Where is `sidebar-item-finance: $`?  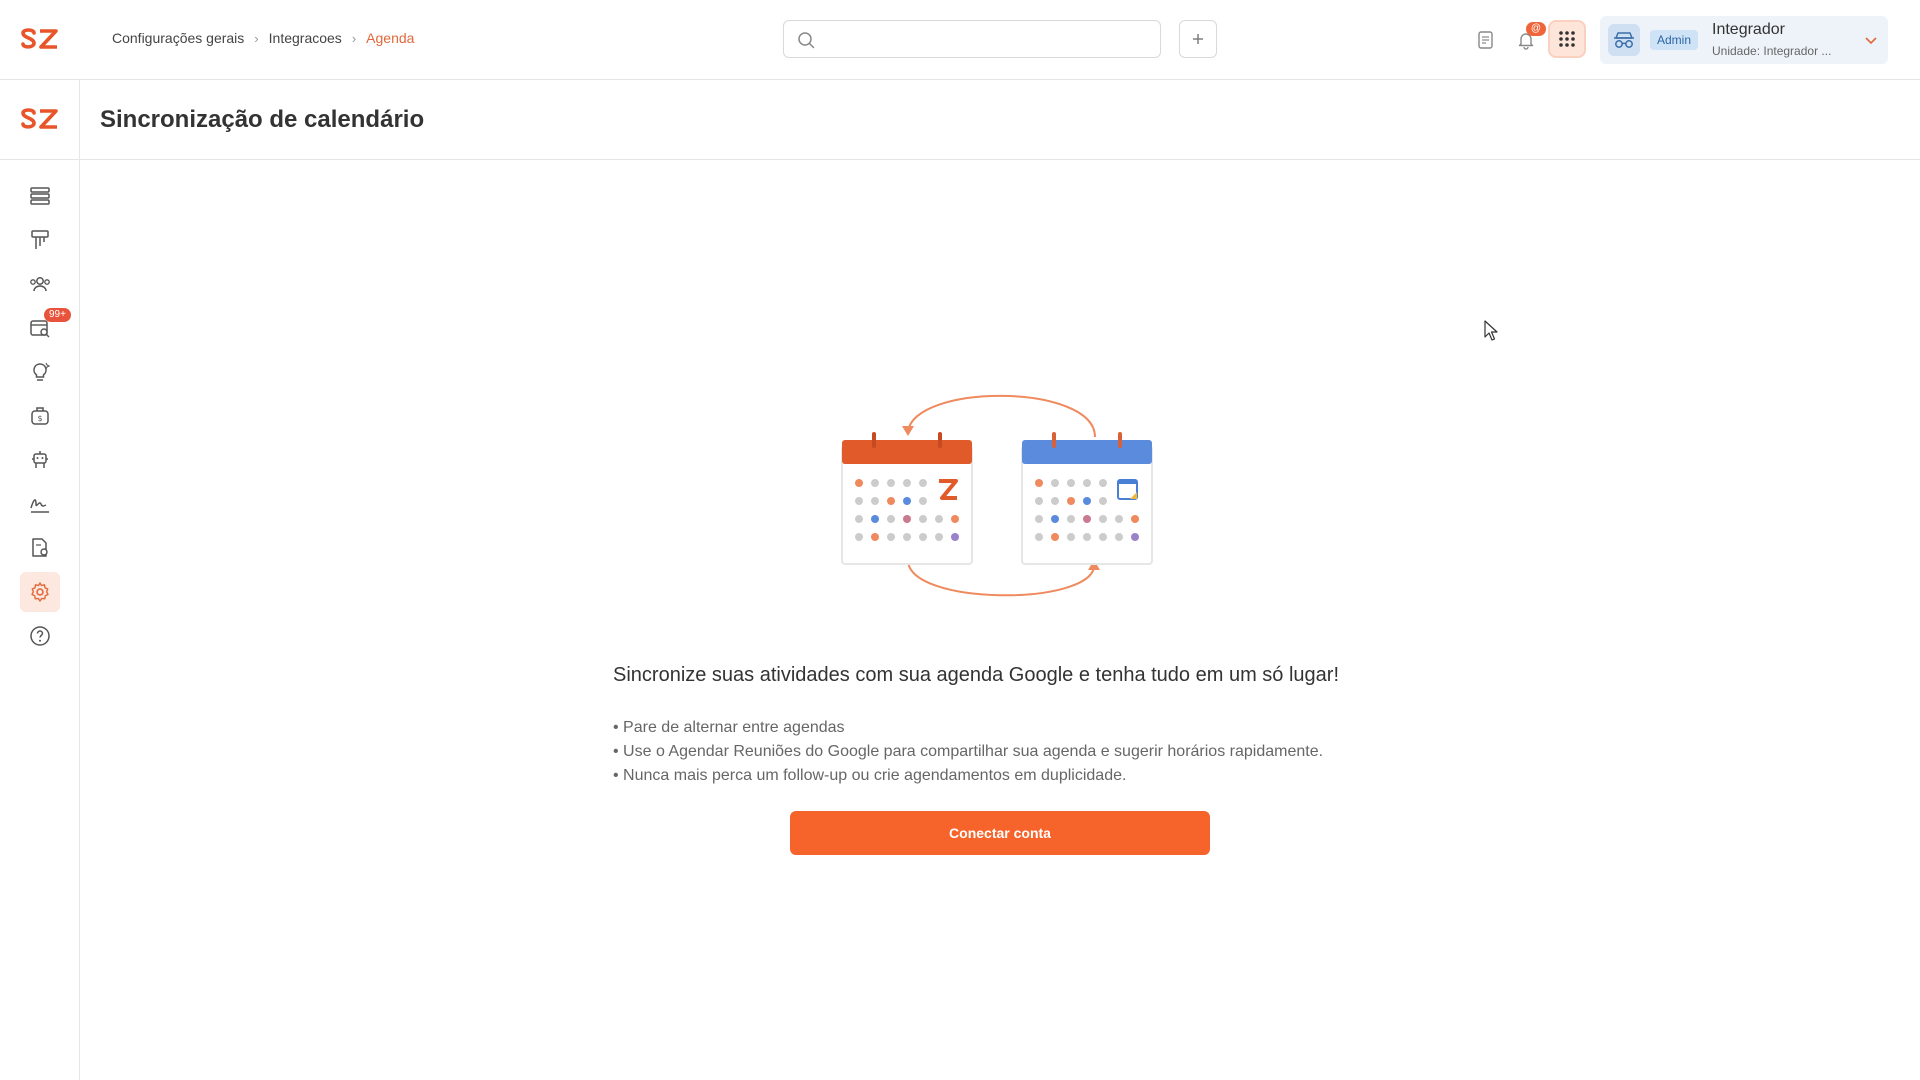 sidebar-item-finance: $ is located at coordinates (40, 416).